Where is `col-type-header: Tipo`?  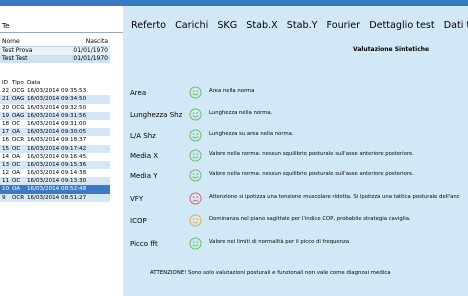
col-type-header: Tipo is located at coordinates (19, 83).